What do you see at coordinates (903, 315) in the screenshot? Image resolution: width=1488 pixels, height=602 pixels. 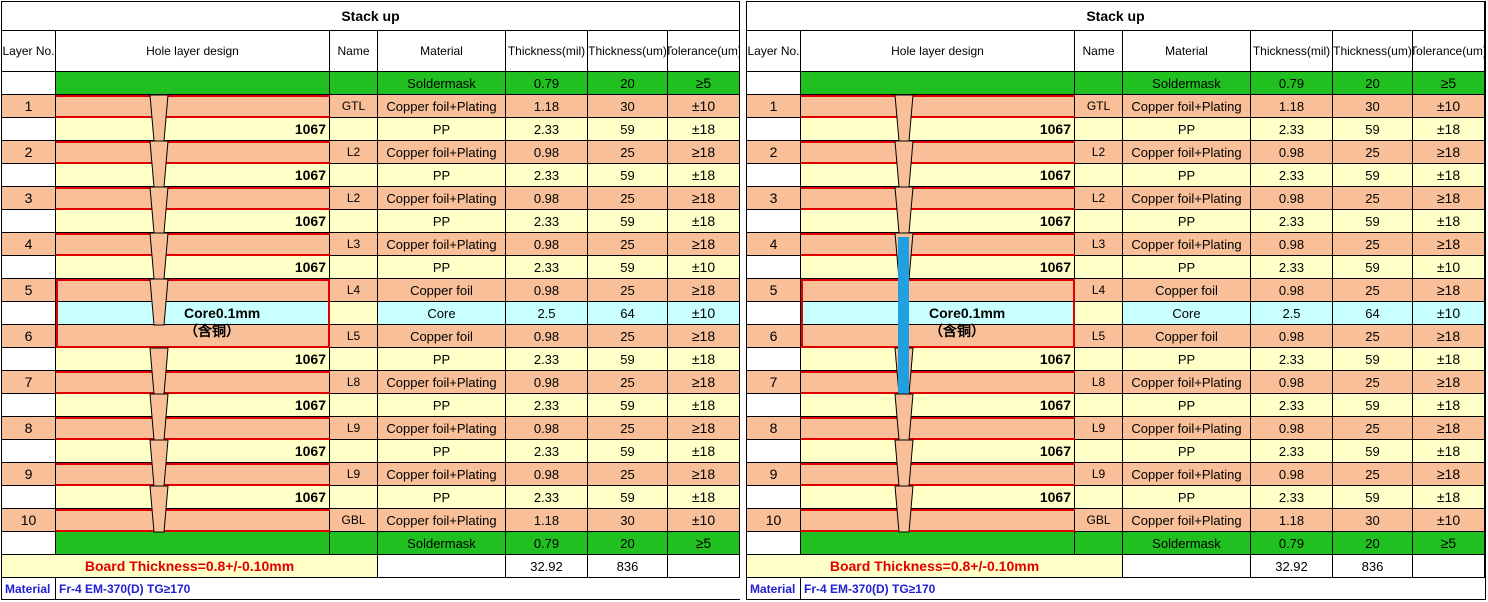 I see `buried-through-hole` at bounding box center [903, 315].